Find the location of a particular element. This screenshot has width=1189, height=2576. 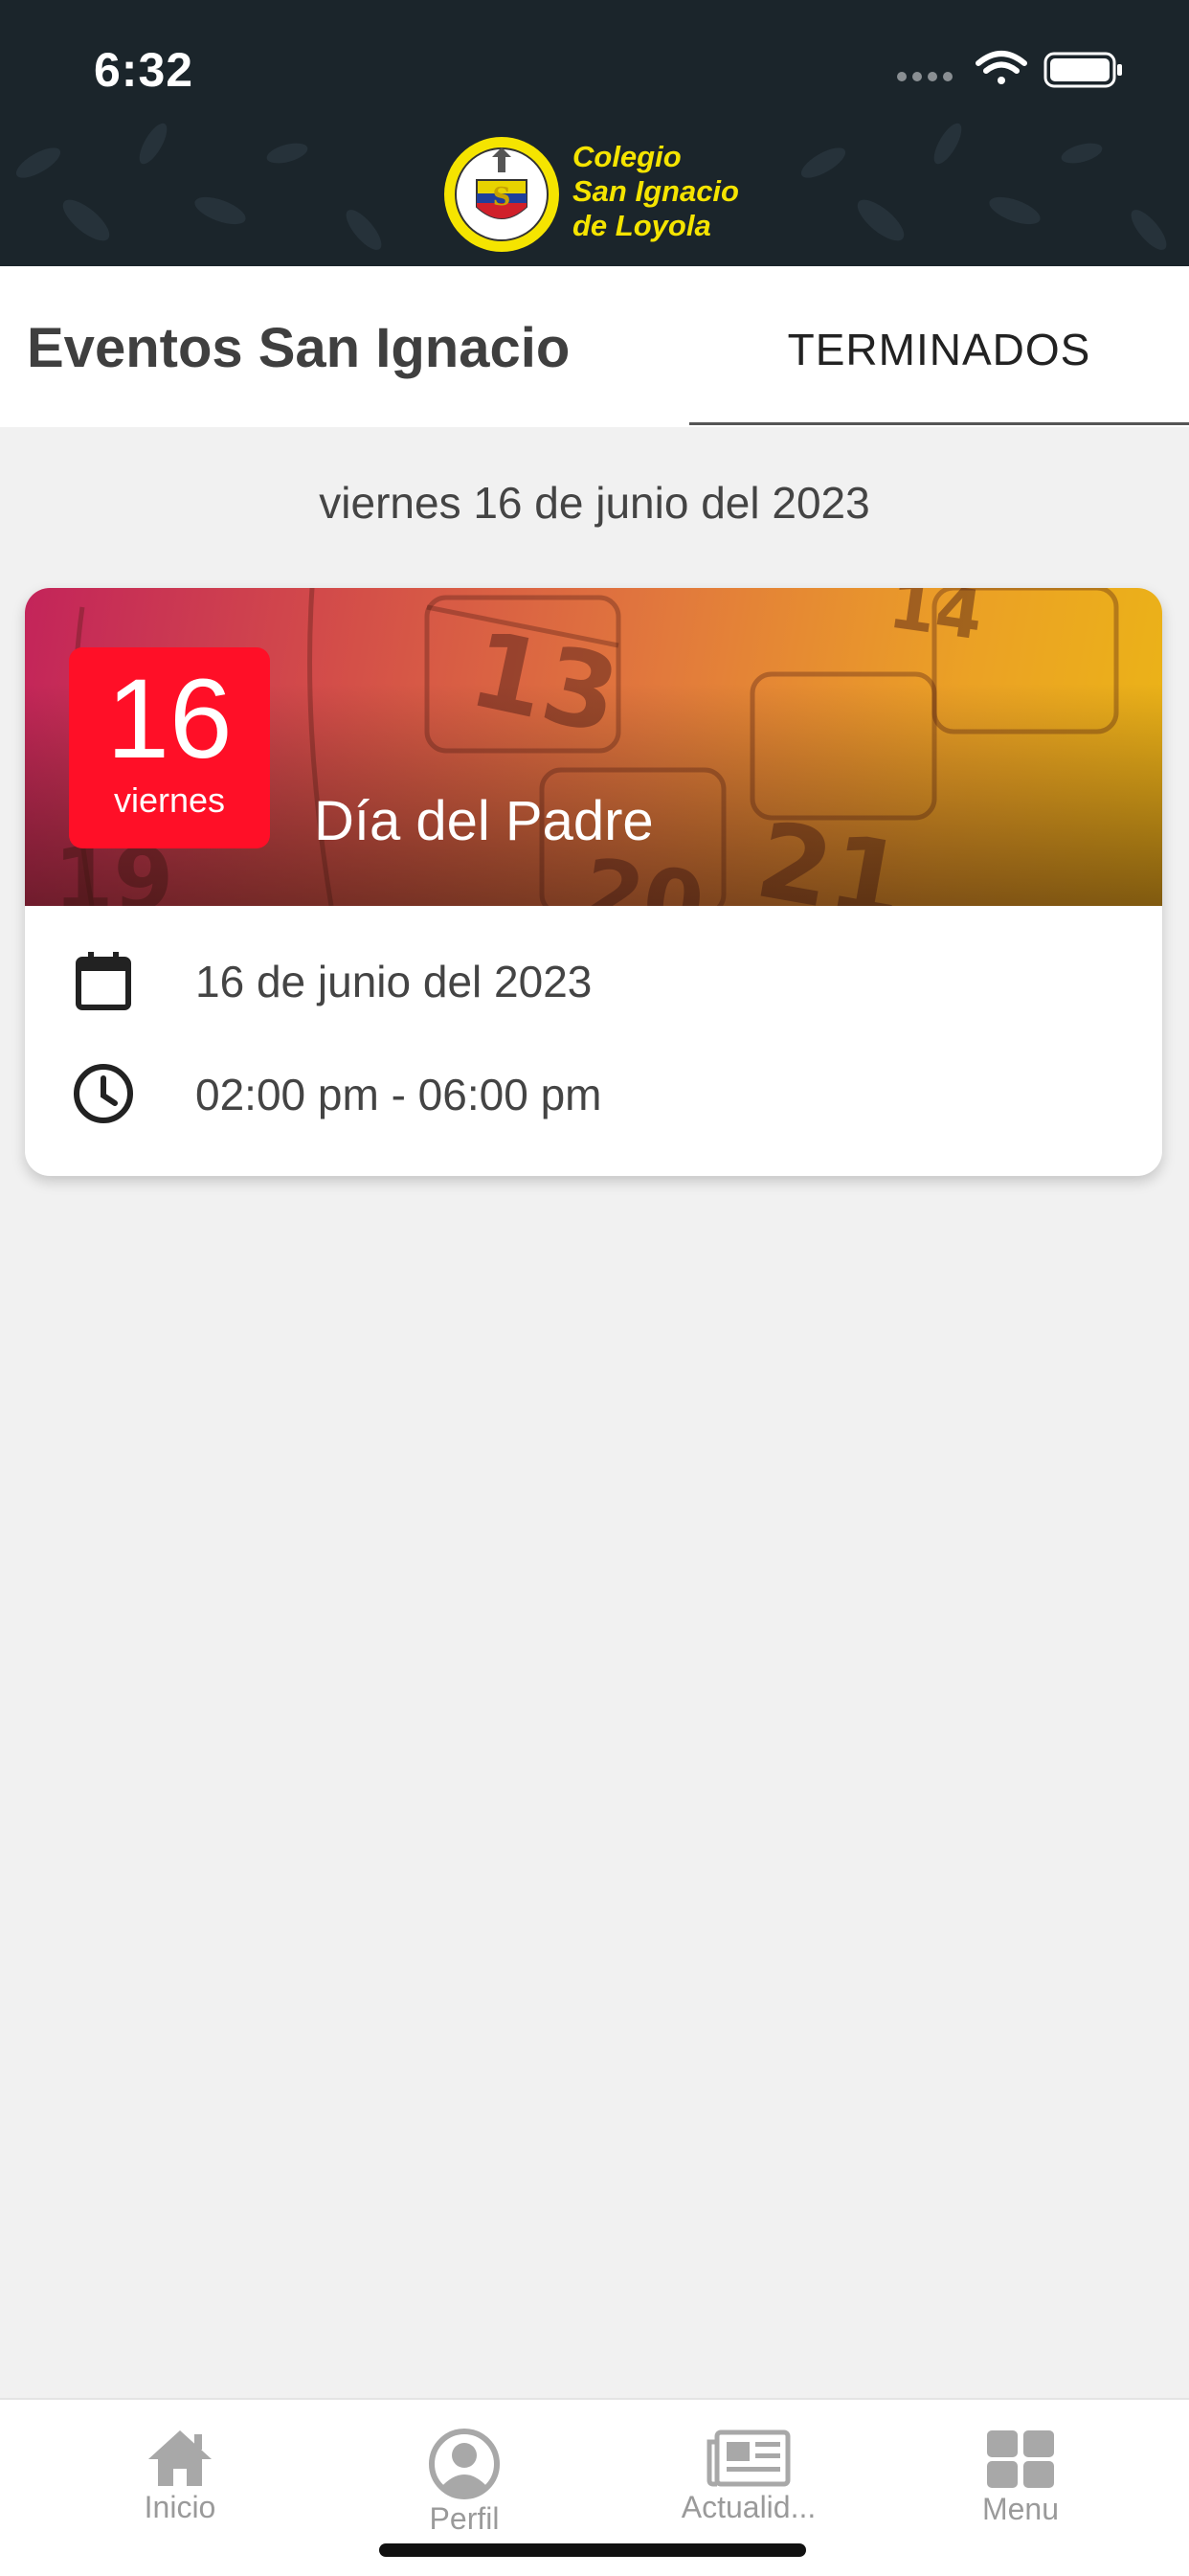

clock-icon is located at coordinates (103, 1093).